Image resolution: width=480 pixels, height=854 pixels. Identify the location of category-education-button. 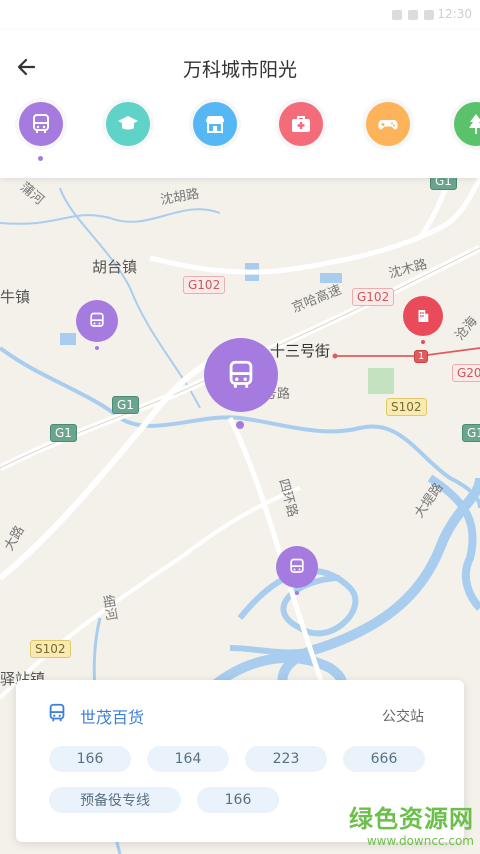
(128, 124).